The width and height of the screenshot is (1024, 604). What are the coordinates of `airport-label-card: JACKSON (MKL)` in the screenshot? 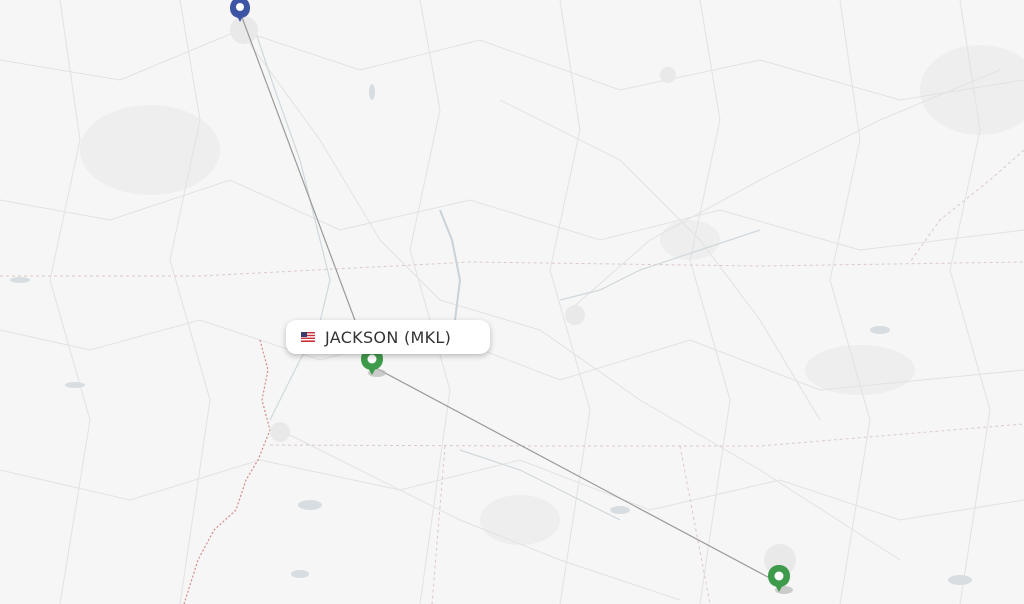 It's located at (388, 337).